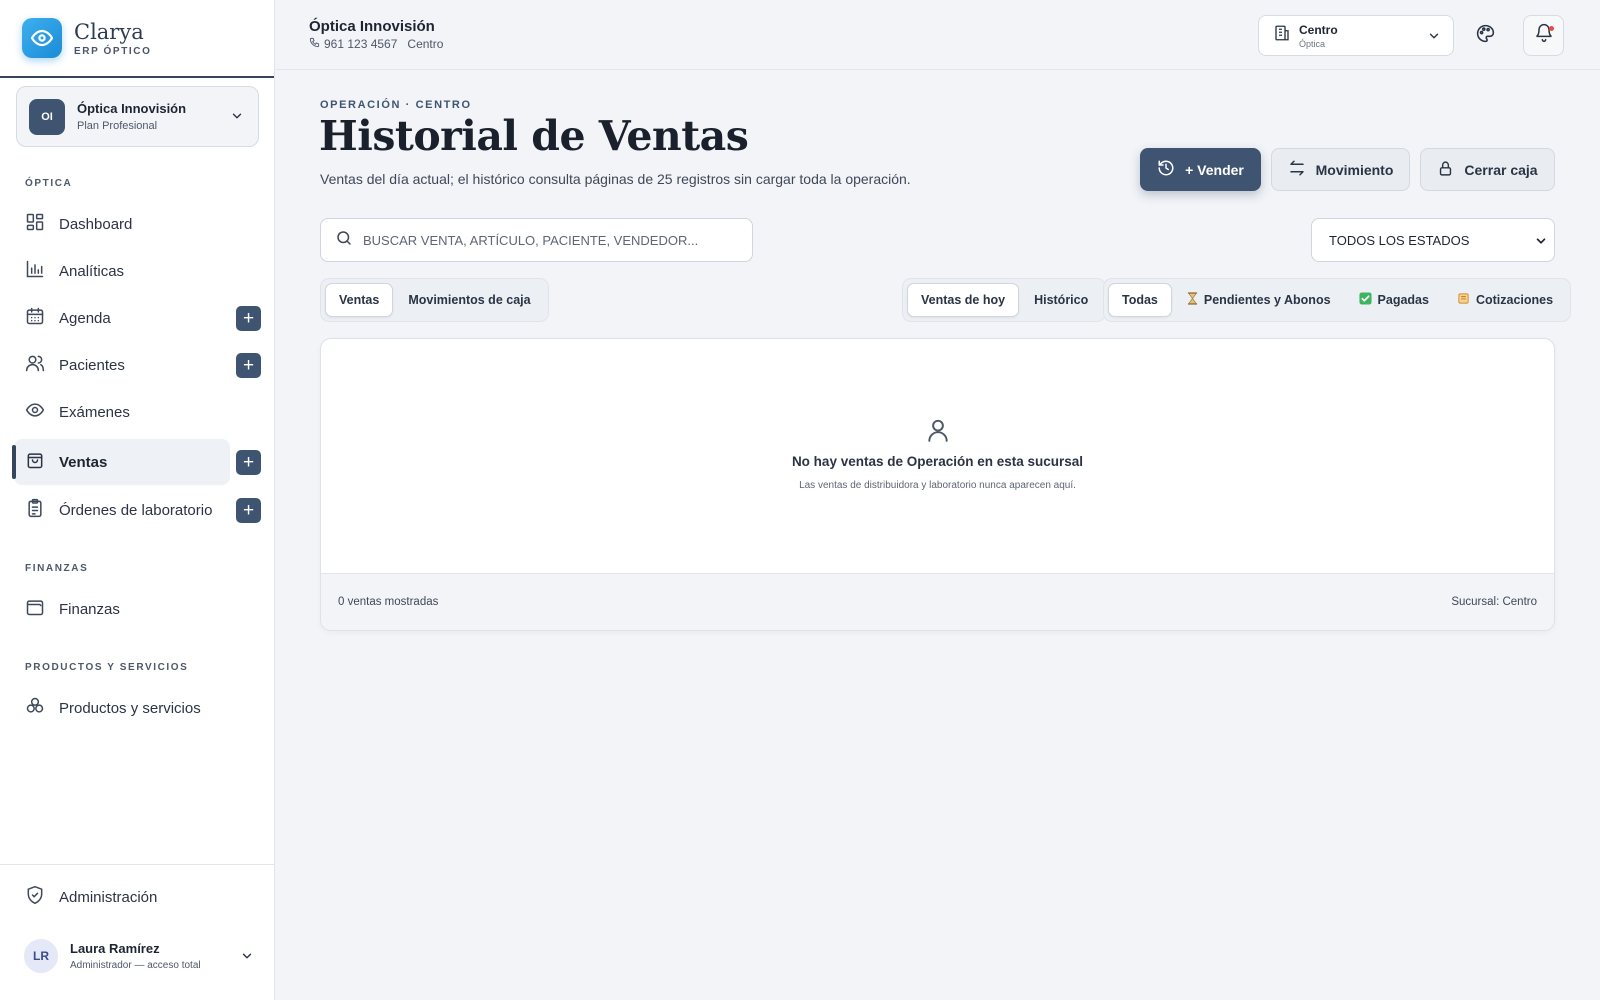 Image resolution: width=1600 pixels, height=1000 pixels. What do you see at coordinates (35, 318) in the screenshot?
I see `calendar-icon` at bounding box center [35, 318].